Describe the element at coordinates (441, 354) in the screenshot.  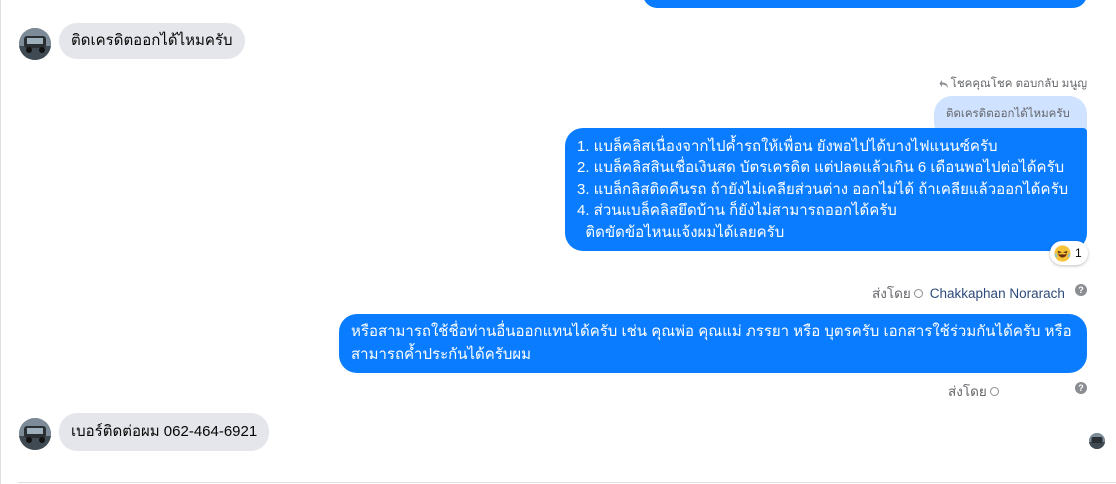
I see `message-line: สามารถค้ำประกันได้ครับผม` at that location.